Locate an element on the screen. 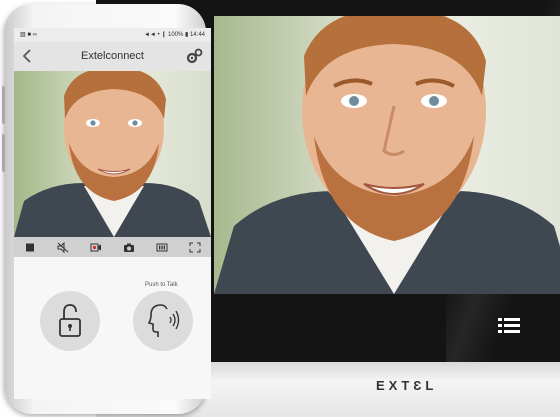 This screenshot has height=417, width=560. mute-speaker-icon is located at coordinates (63, 247).